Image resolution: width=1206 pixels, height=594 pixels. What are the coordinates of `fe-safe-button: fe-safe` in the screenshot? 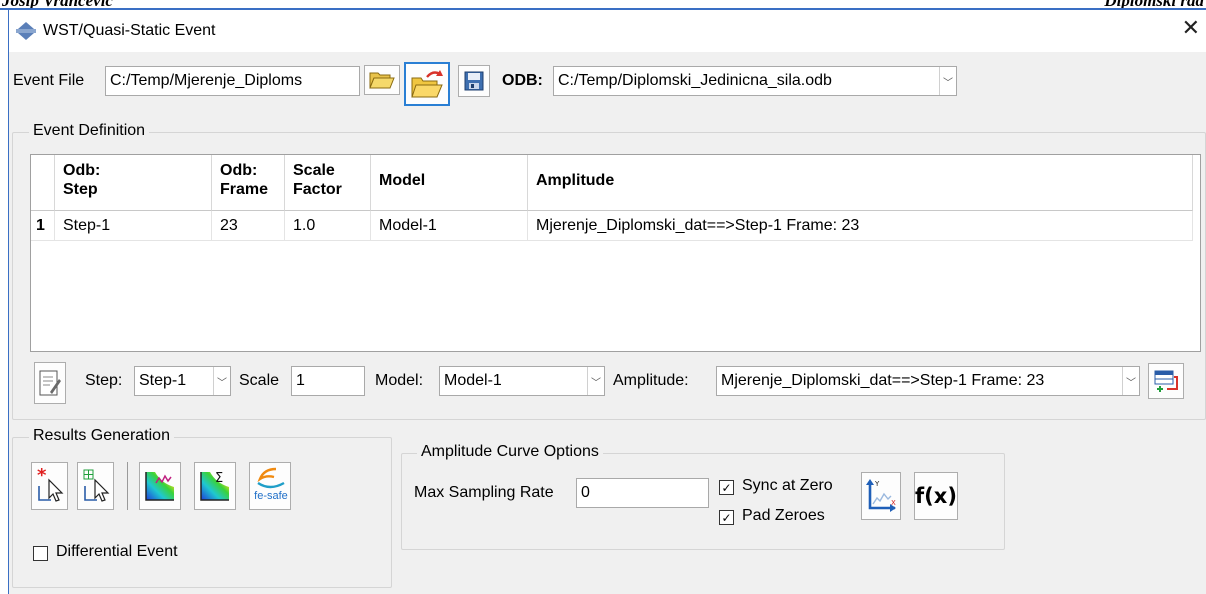 It's located at (270, 486).